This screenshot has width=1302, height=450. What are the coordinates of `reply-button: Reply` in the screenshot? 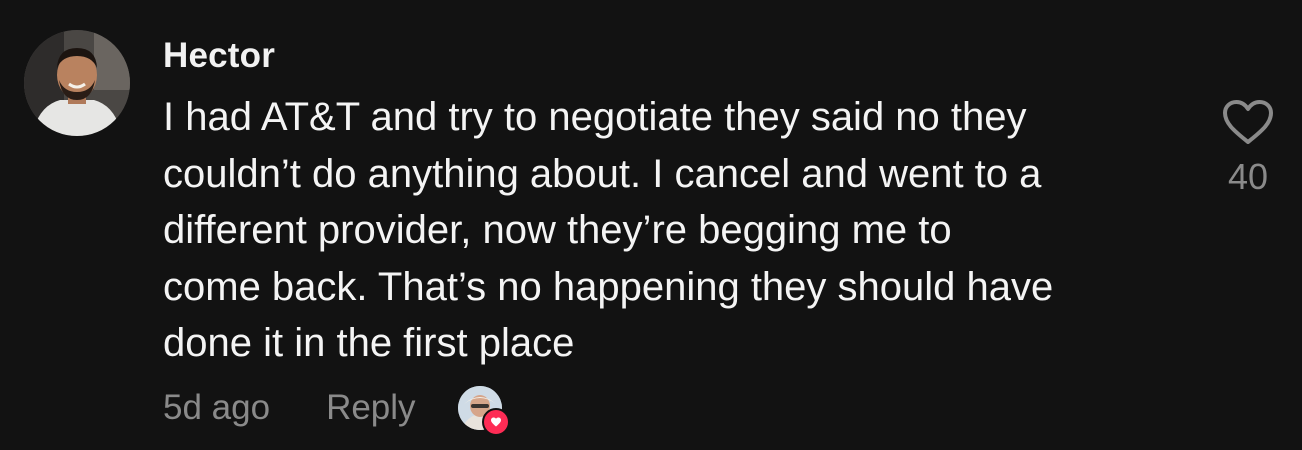 It's located at (370, 408).